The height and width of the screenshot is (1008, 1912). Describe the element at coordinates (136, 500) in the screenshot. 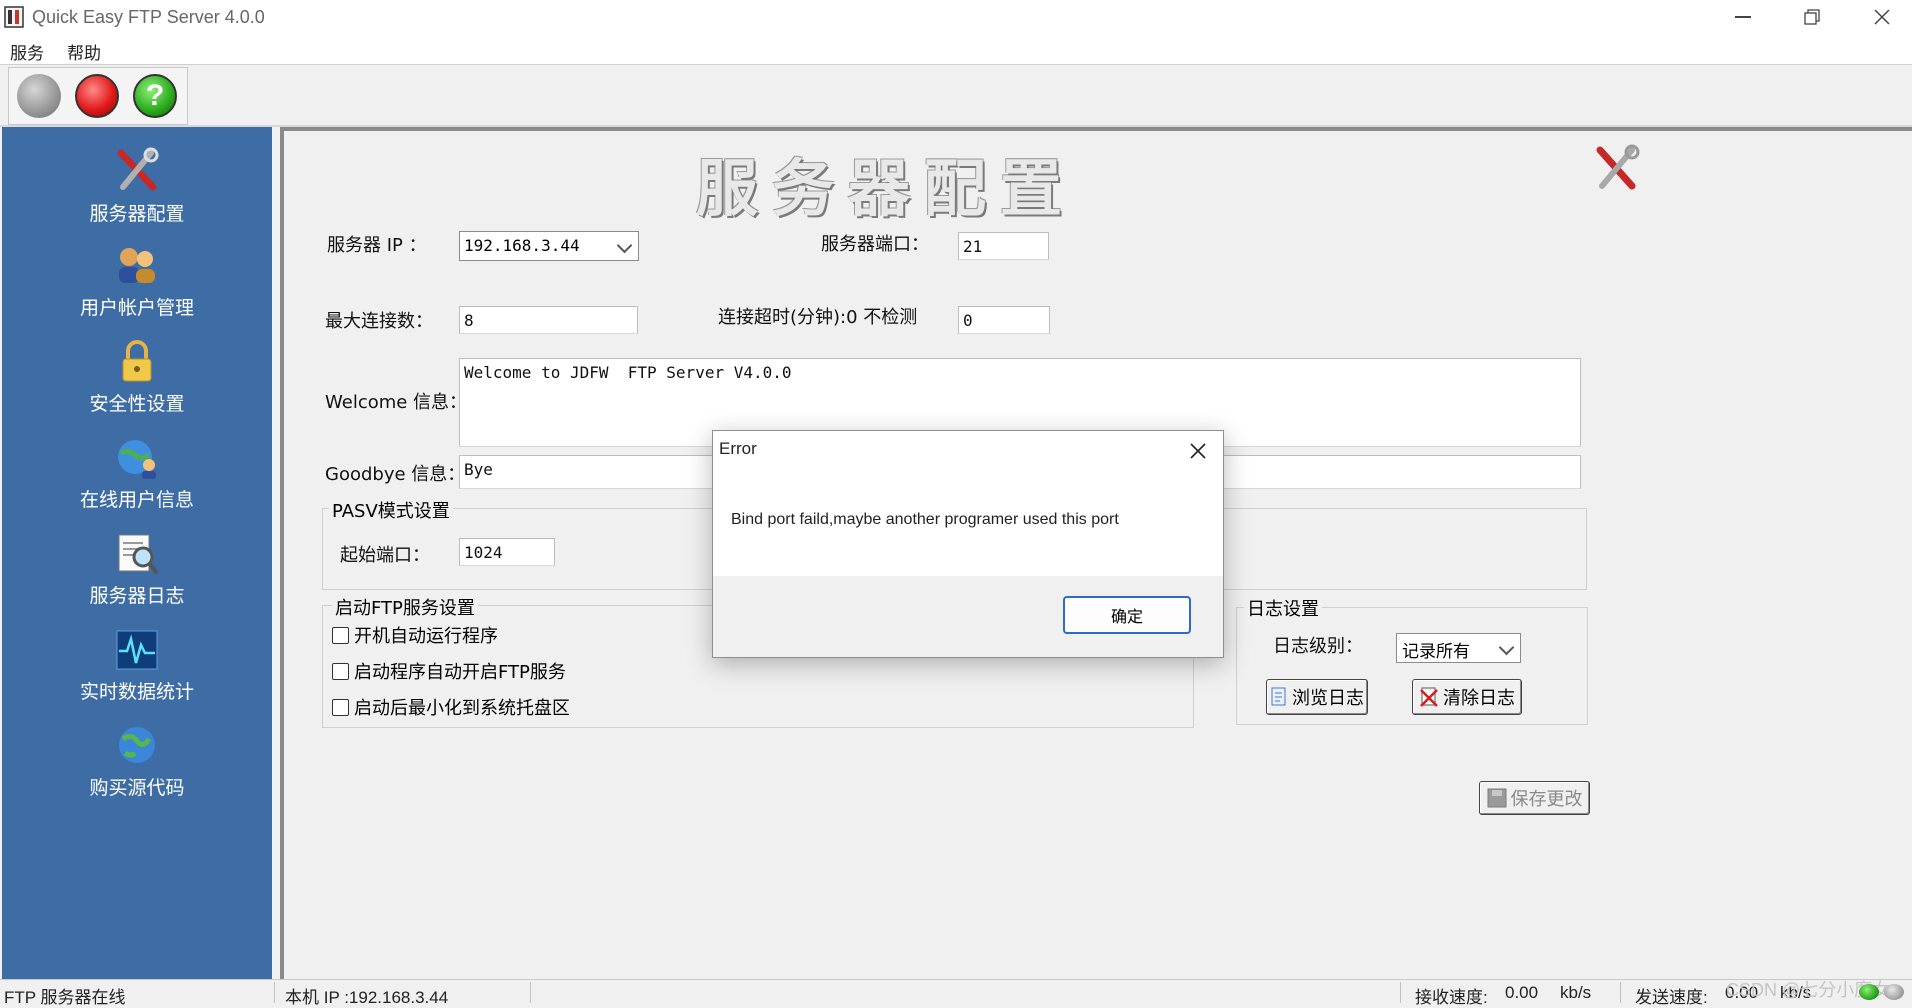

I see `sidebar-label: 在线用户信息` at that location.